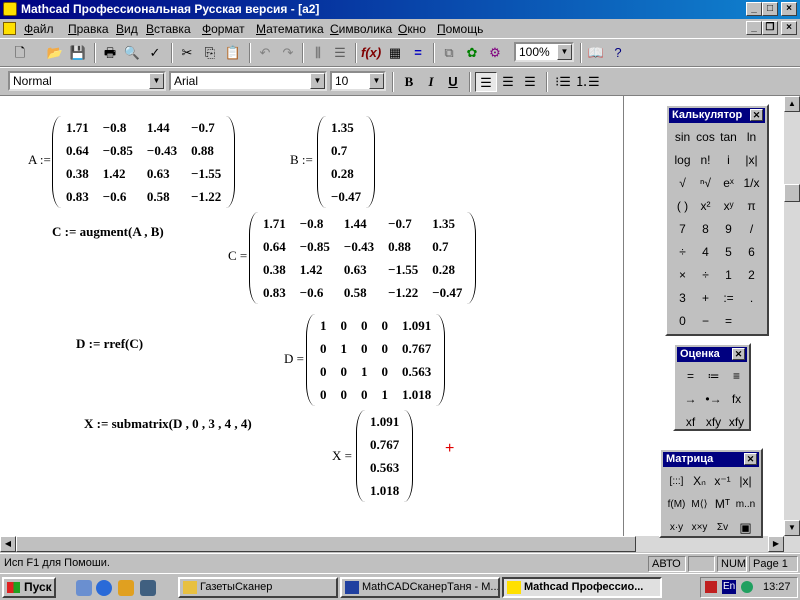 The width and height of the screenshot is (800, 600). Describe the element at coordinates (728, 137) in the screenshot. I see `tan-button: tan` at that location.